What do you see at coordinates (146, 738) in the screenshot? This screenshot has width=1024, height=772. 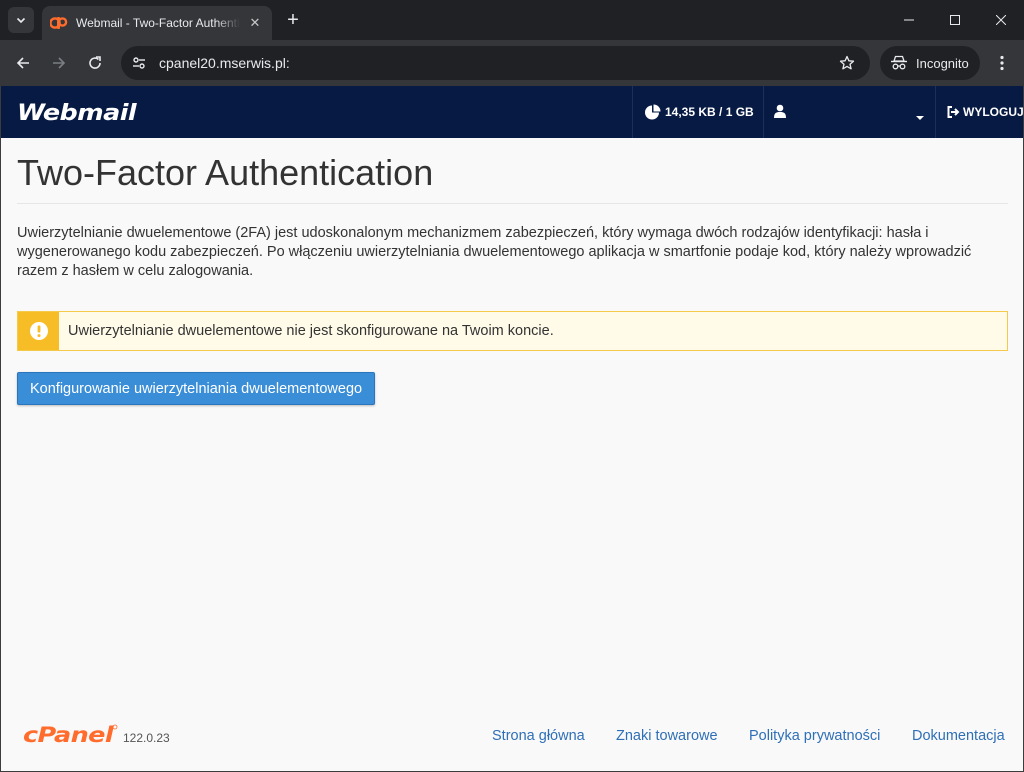 I see `version-text: 122.0.23` at bounding box center [146, 738].